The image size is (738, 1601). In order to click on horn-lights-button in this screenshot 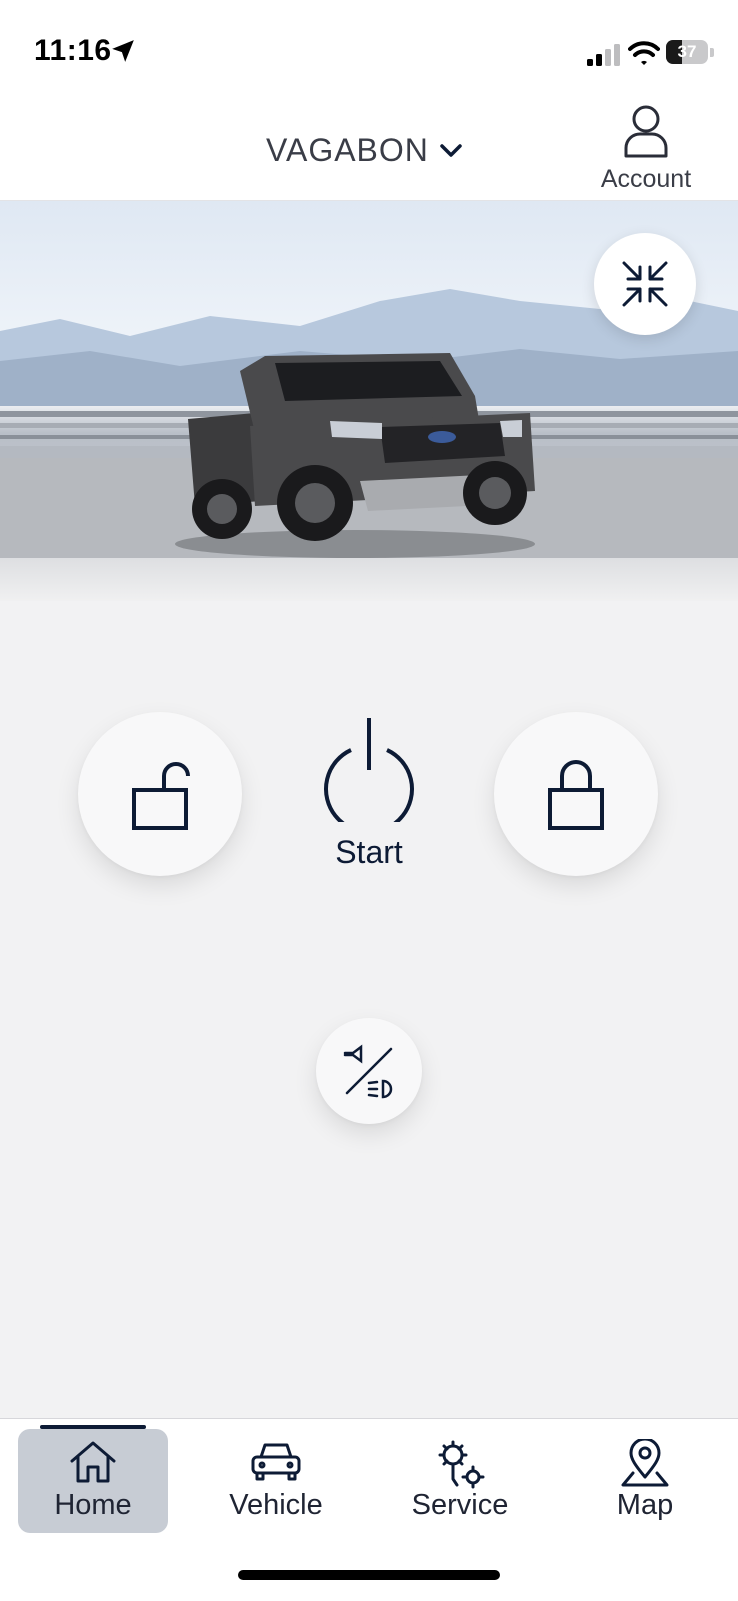, I will do `click(369, 1071)`.